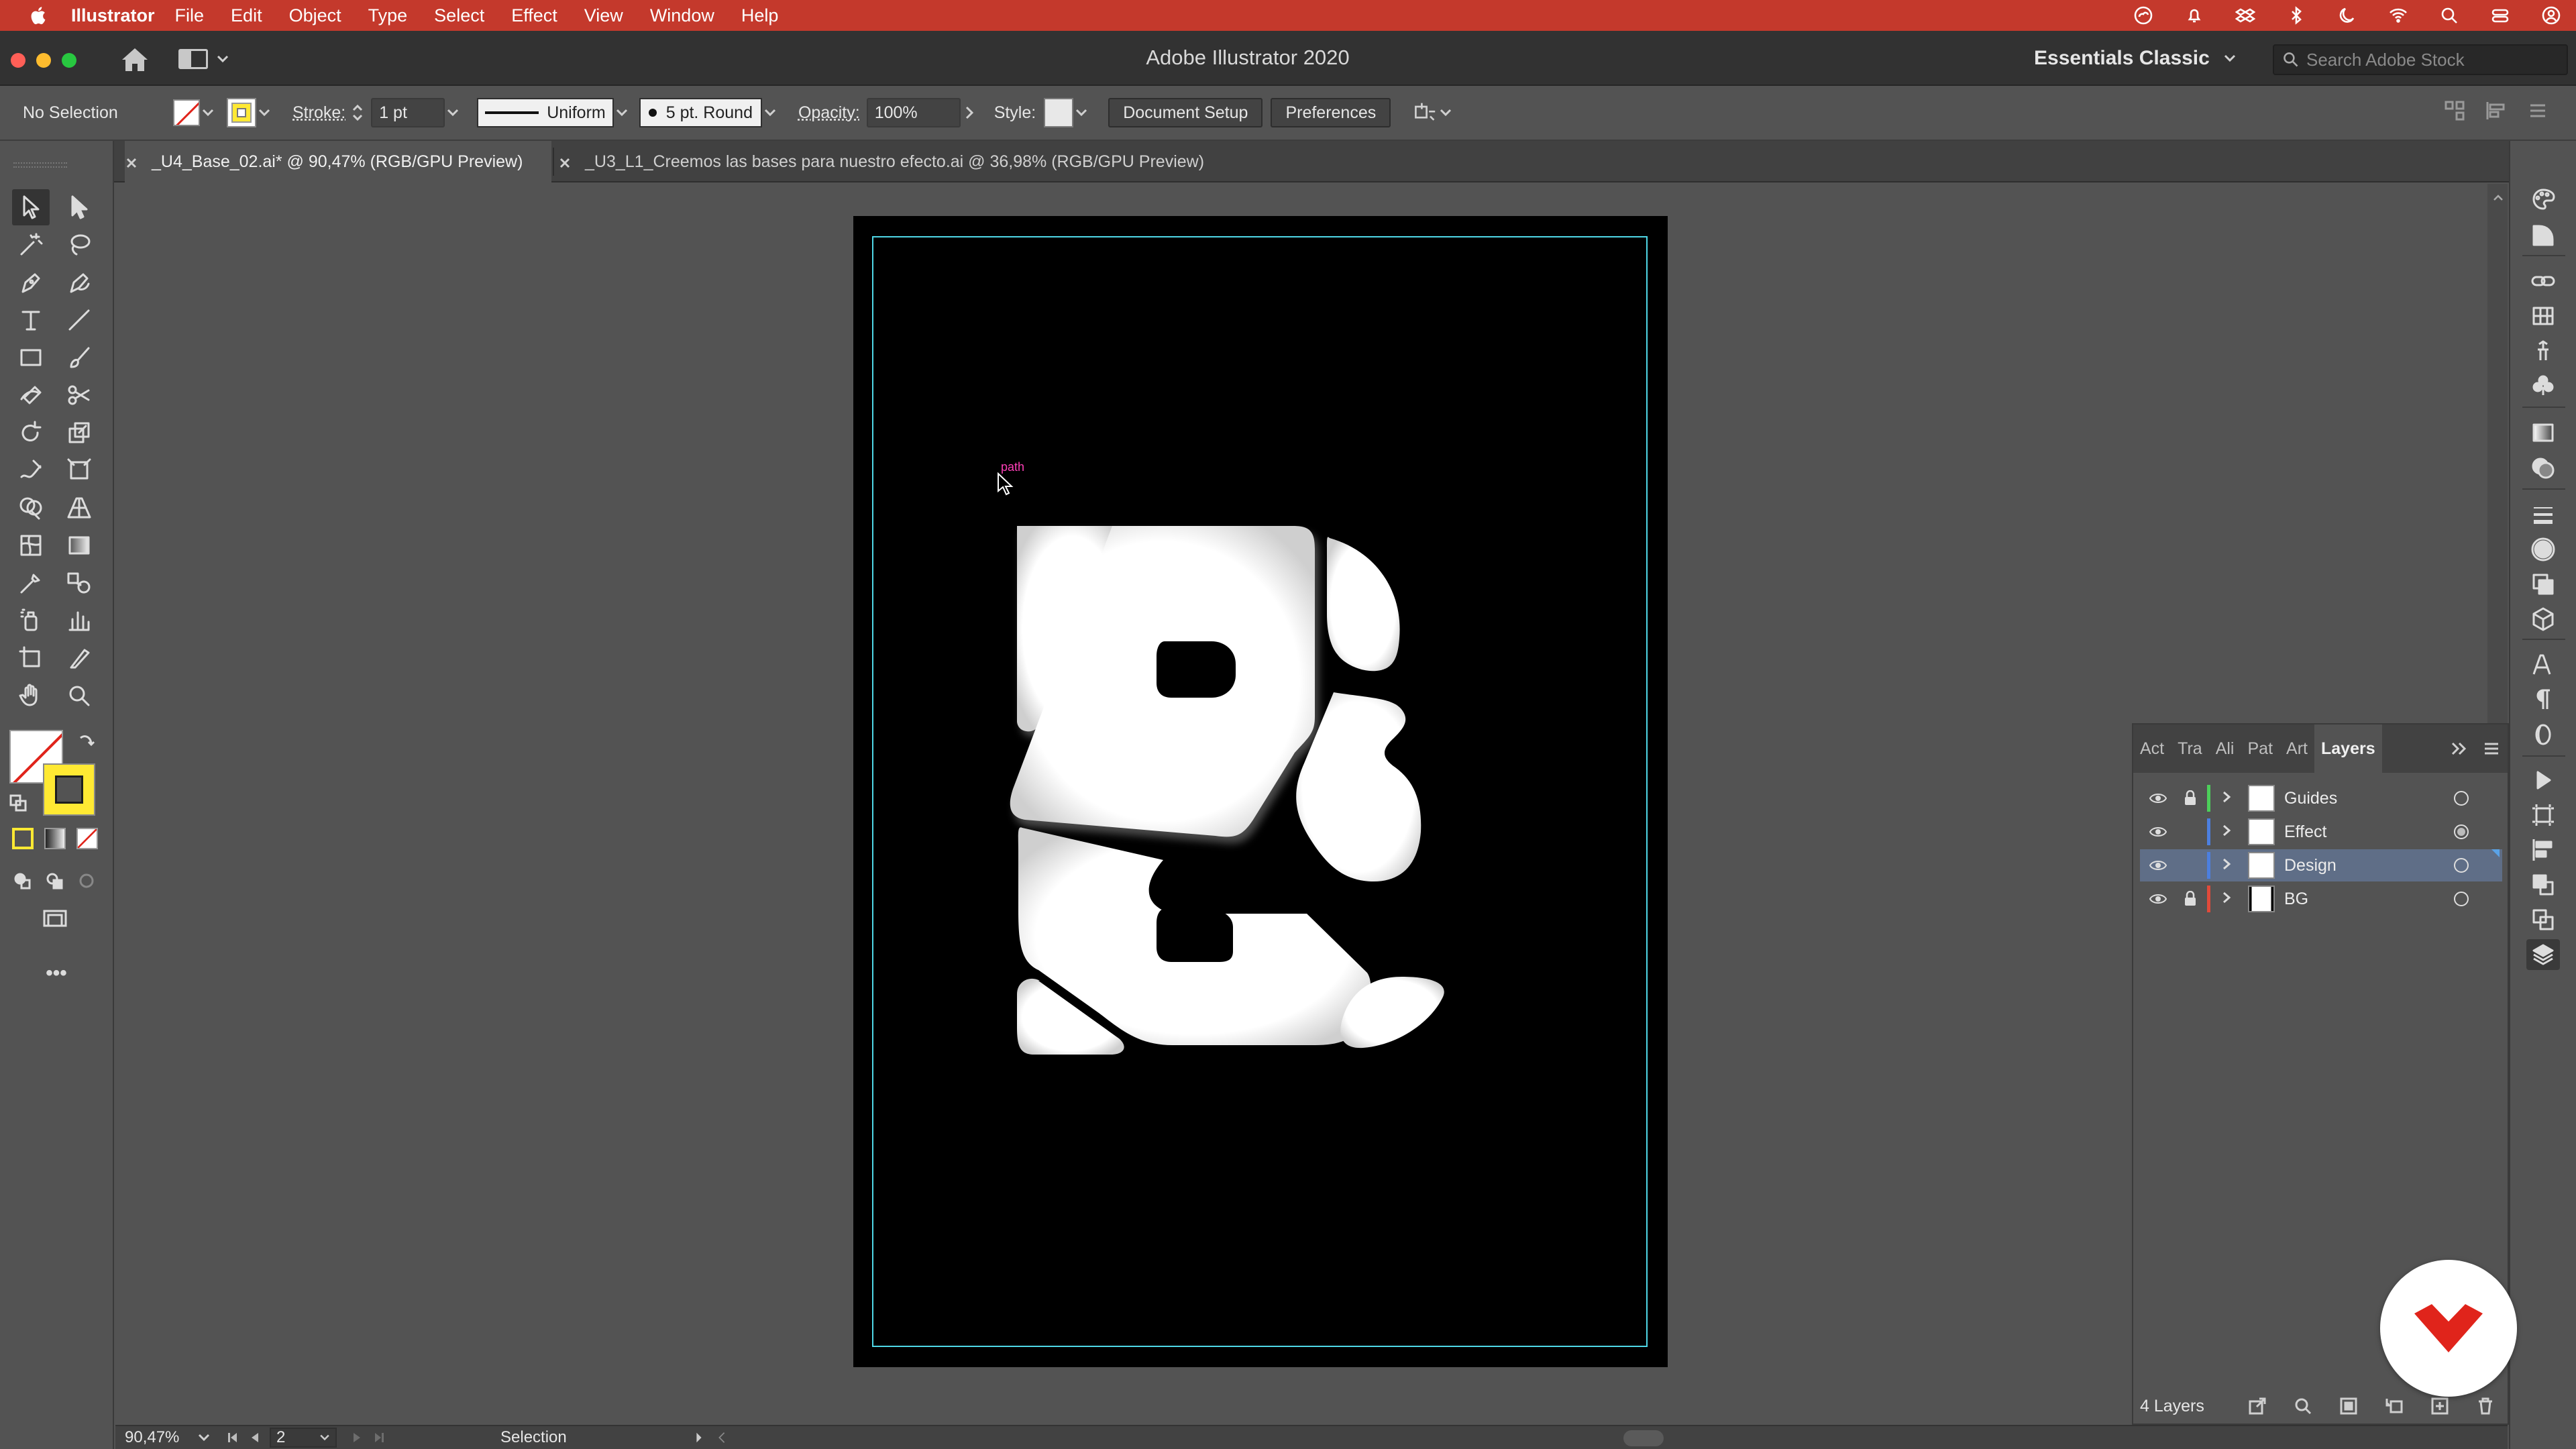  I want to click on last-artboard-icon, so click(379, 1437).